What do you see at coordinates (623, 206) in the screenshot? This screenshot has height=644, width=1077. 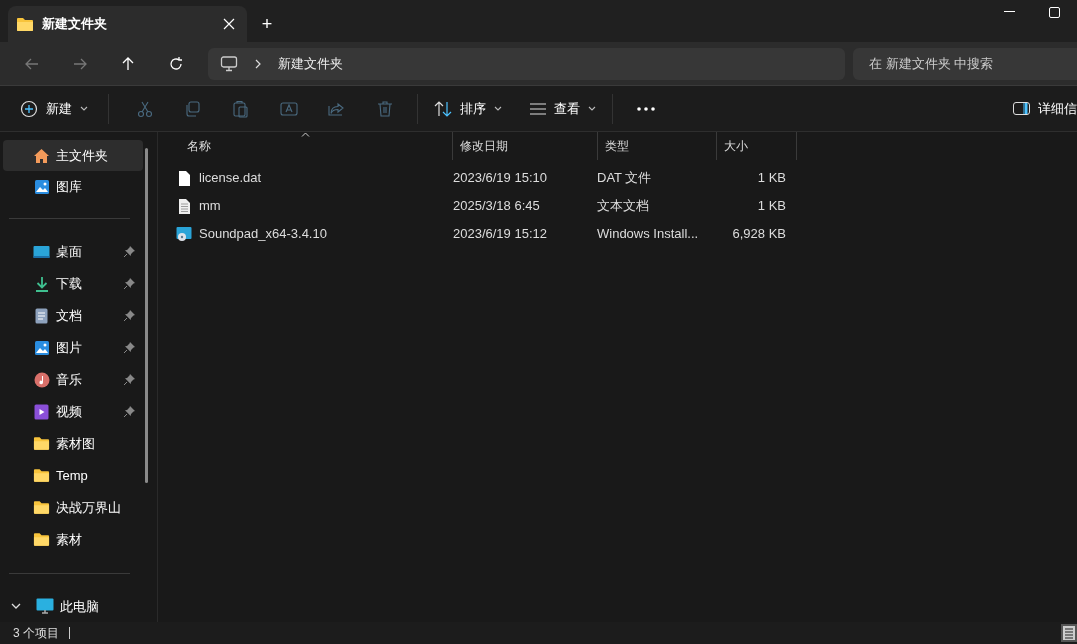 I see `table-cell-text: 文本文档` at bounding box center [623, 206].